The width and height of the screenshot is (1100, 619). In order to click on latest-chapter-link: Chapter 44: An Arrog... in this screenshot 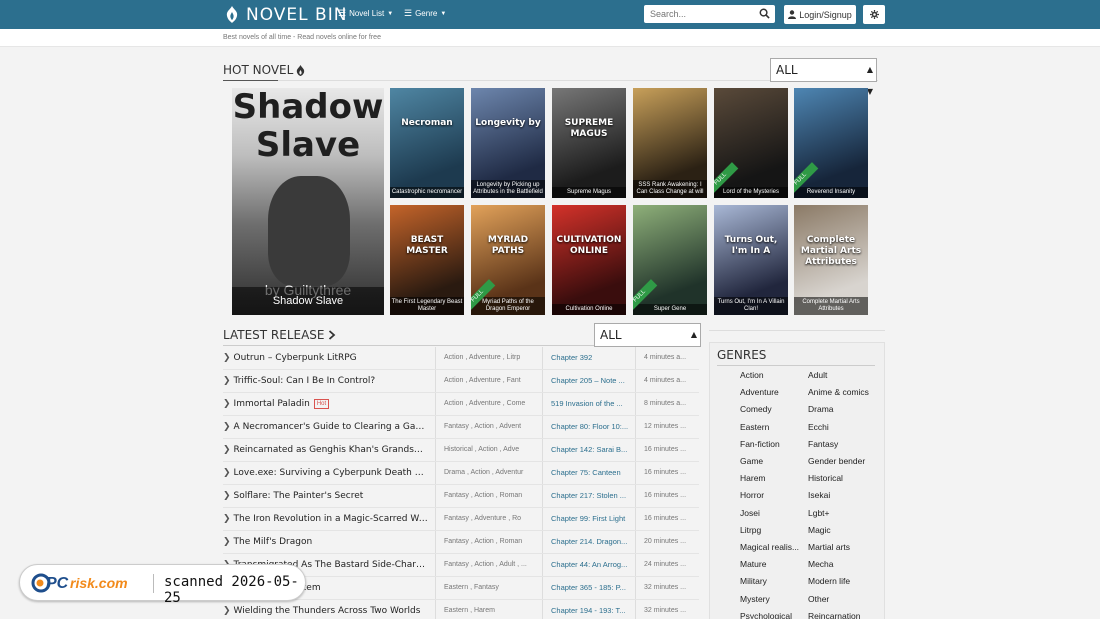, I will do `click(588, 565)`.